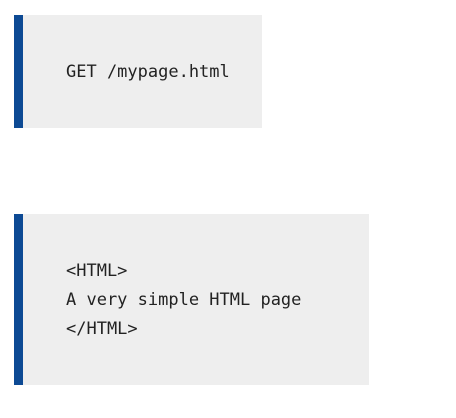 This screenshot has width=456, height=418. Describe the element at coordinates (184, 300) in the screenshot. I see `code-line: A very simple HTML page` at that location.